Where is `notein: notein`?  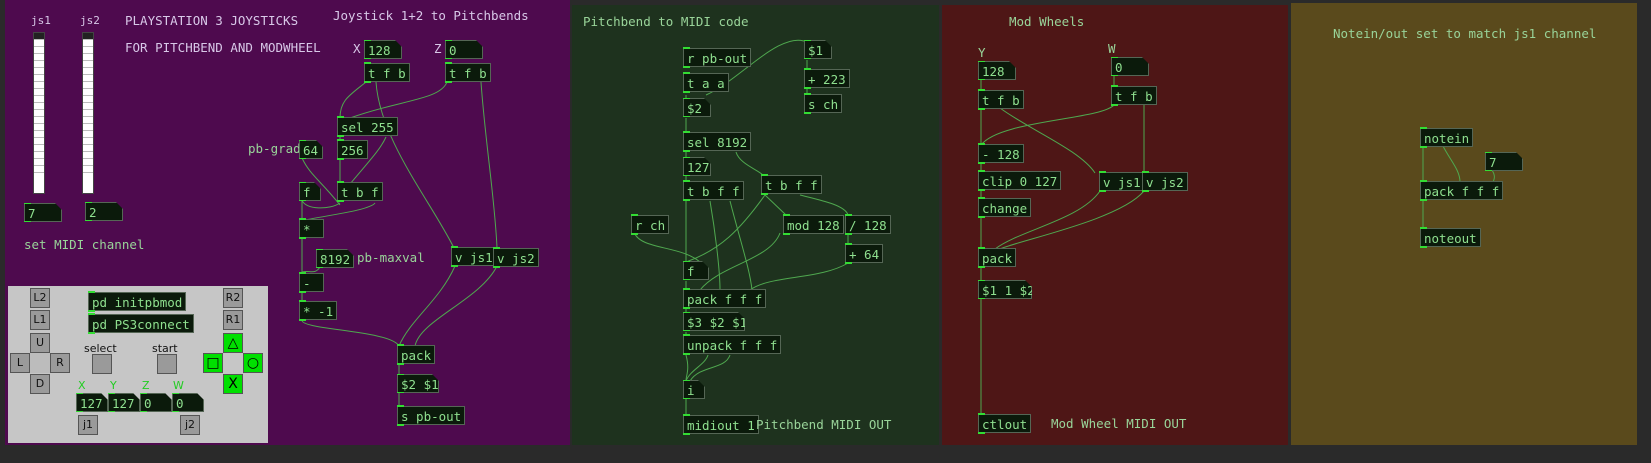
notein: notein is located at coordinates (1447, 137).